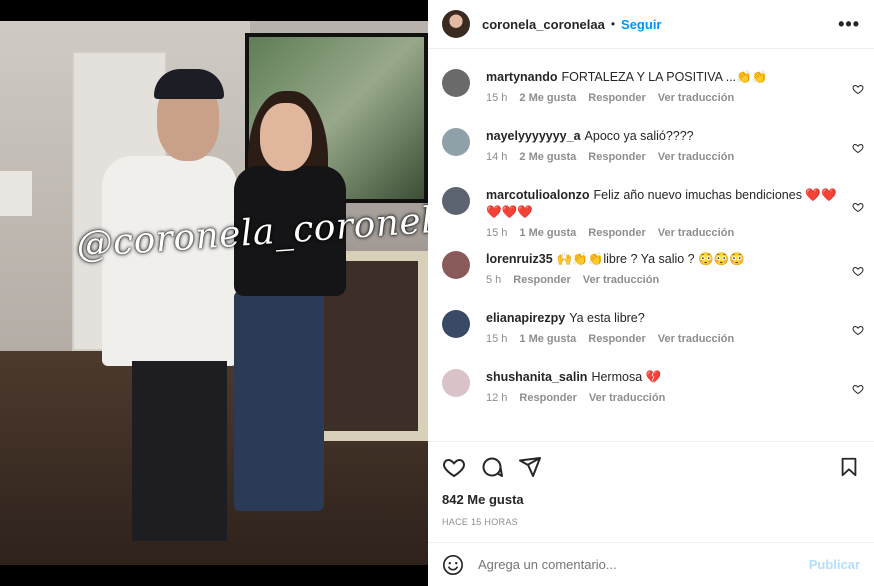 The width and height of the screenshot is (874, 586). I want to click on comment-text: Hermosa 💔, so click(626, 377).